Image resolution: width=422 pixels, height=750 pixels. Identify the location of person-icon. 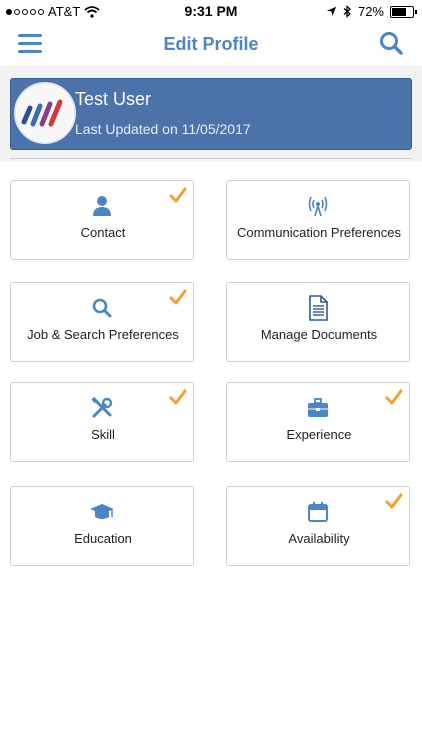
(102, 206).